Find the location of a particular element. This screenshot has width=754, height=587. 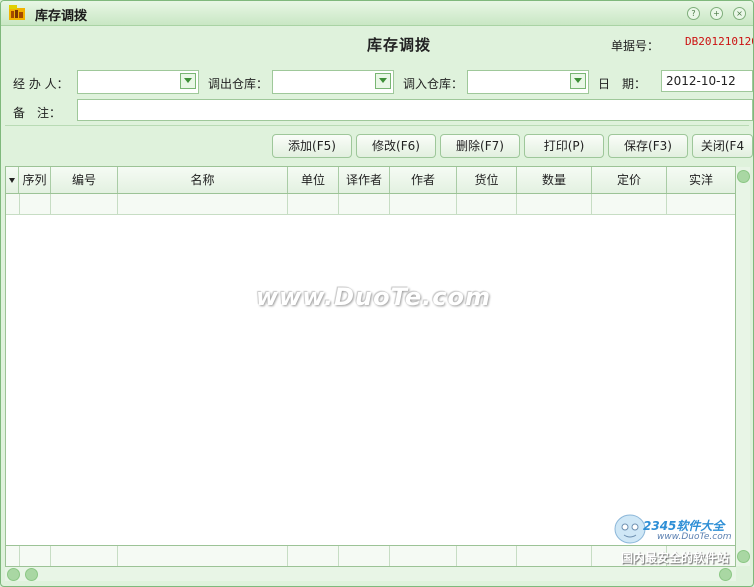

doc-no-label: 单据号： is located at coordinates (635, 46).